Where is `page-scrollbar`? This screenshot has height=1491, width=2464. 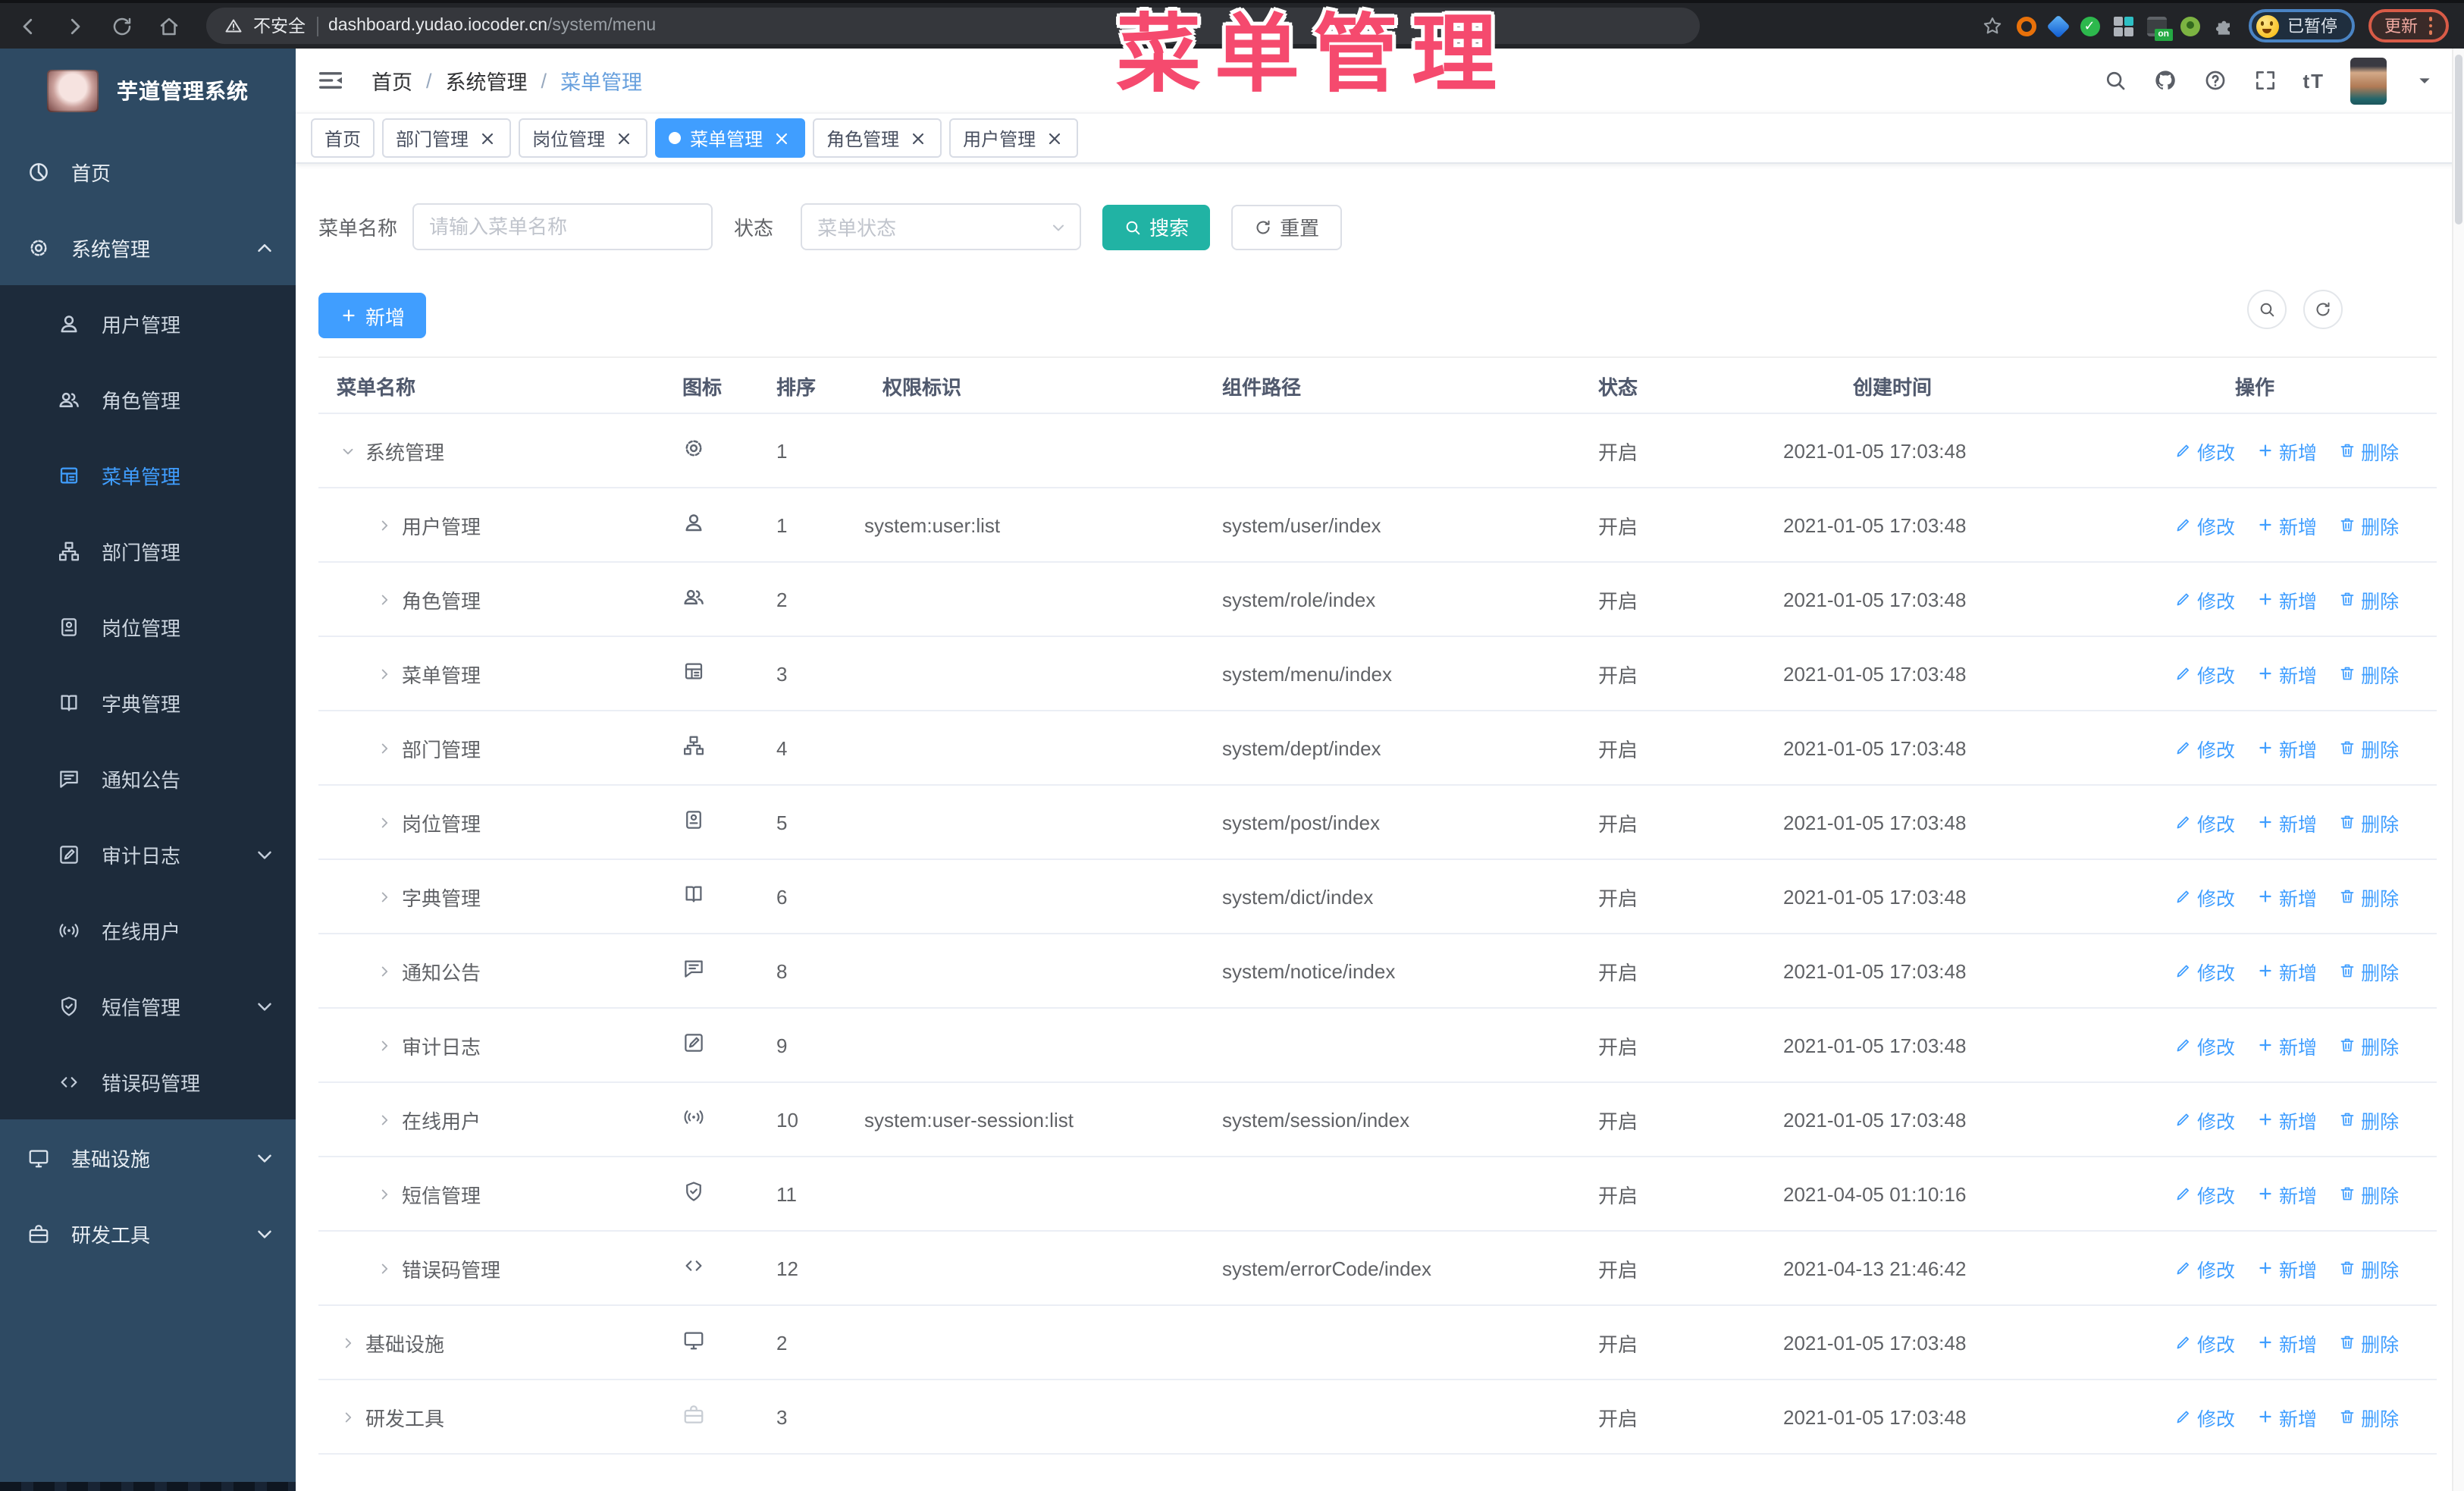 page-scrollbar is located at coordinates (2458, 770).